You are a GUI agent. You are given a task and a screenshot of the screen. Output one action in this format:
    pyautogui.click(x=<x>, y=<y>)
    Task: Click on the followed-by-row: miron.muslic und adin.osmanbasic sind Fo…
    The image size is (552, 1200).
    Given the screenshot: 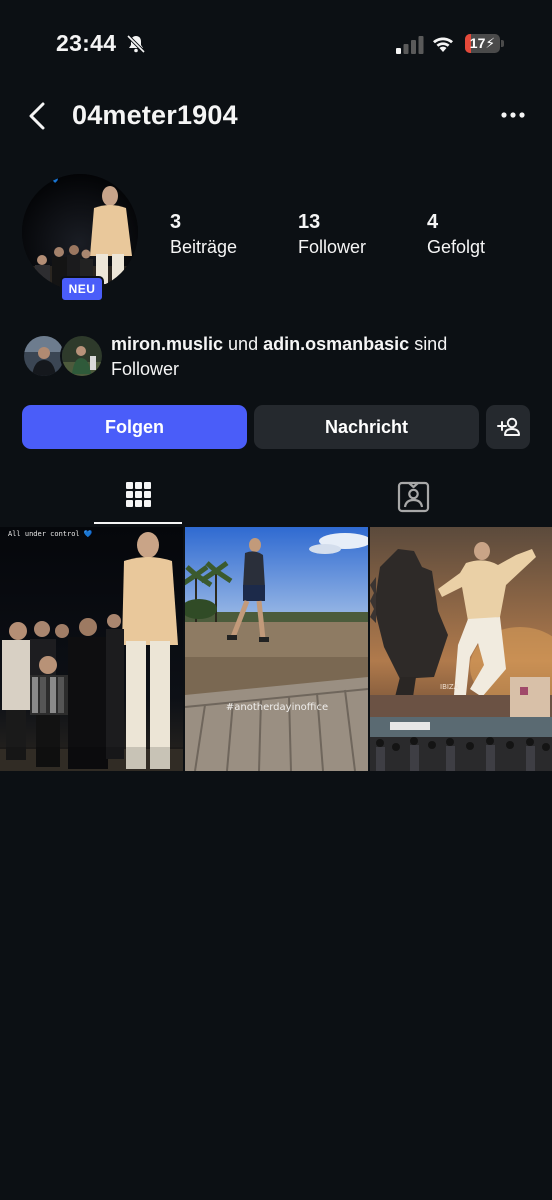 What is the action you would take?
    pyautogui.click(x=277, y=357)
    